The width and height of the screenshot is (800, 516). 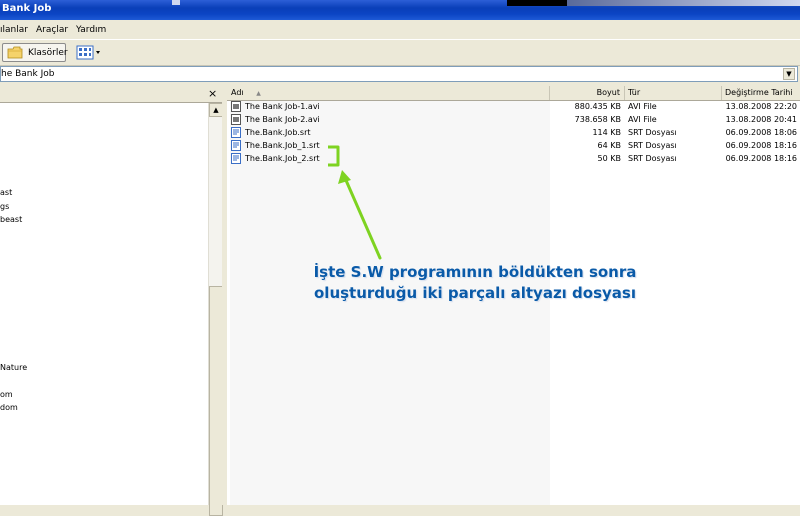 I want to click on address-input: he Bank Job ▼, so click(x=399, y=74).